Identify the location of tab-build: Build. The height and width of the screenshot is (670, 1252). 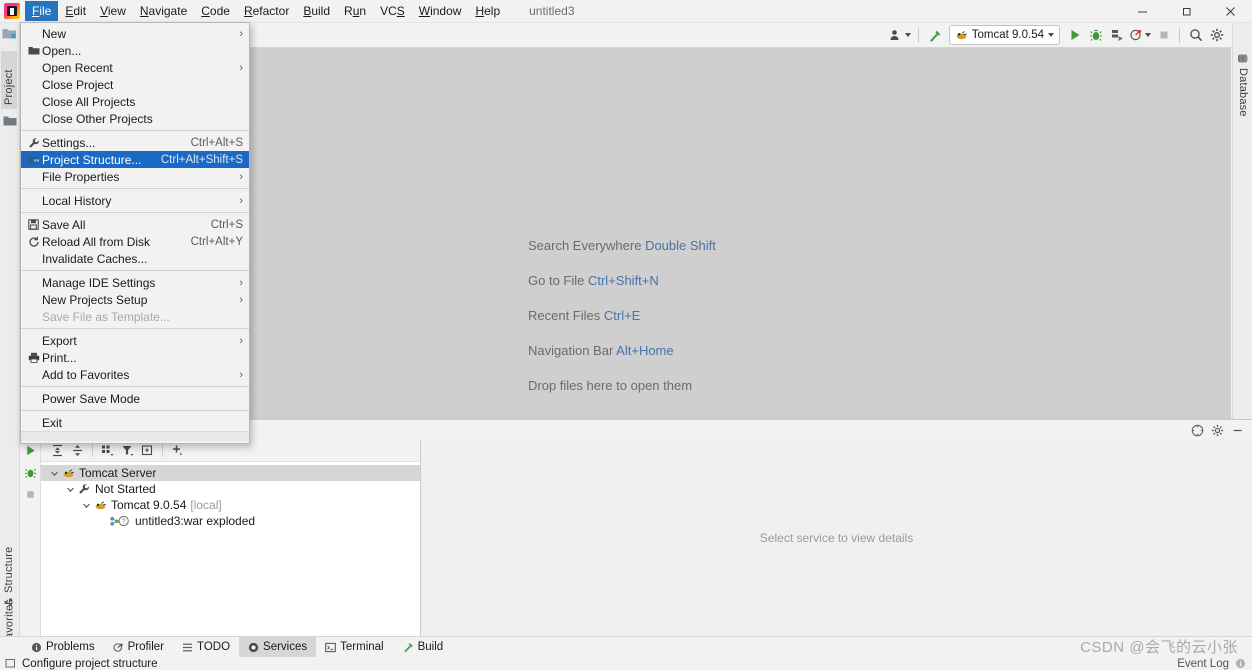
(423, 647).